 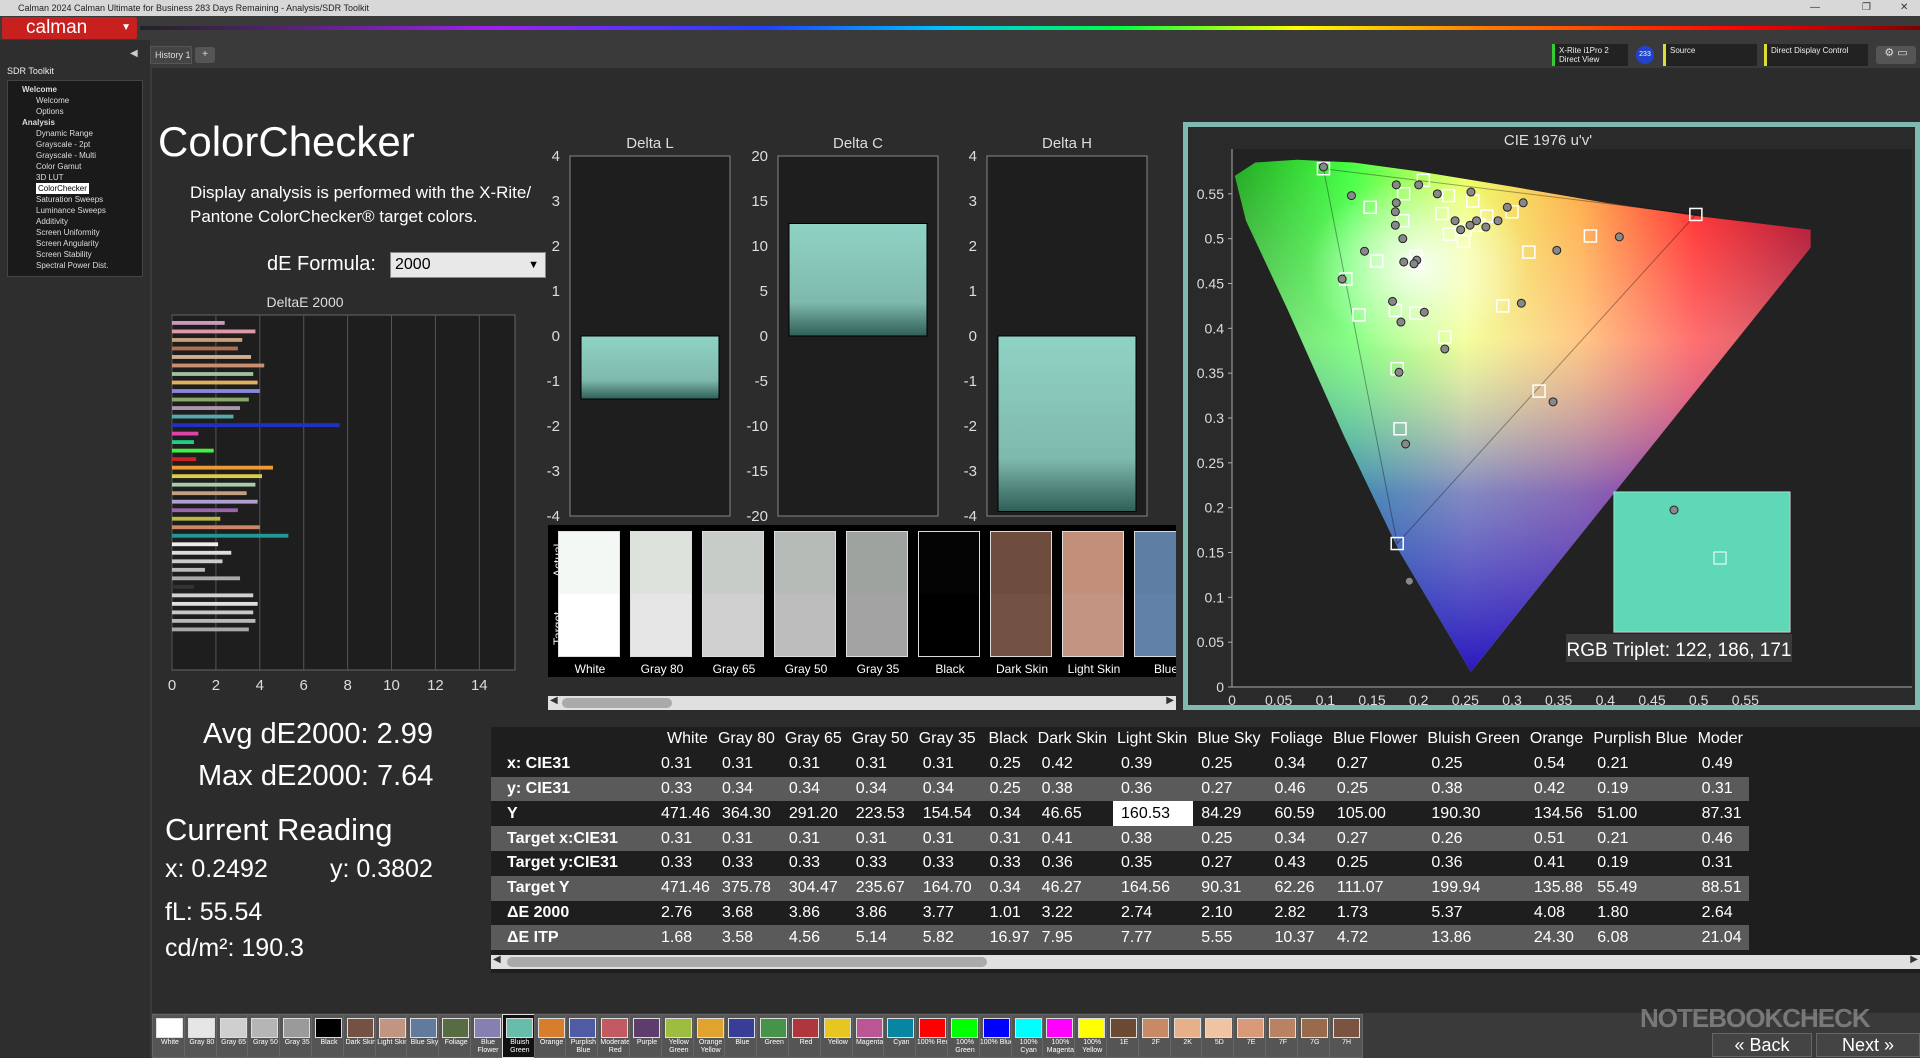 What do you see at coordinates (1376, 739) in the screenshot?
I see `column-header: Blue Flower` at bounding box center [1376, 739].